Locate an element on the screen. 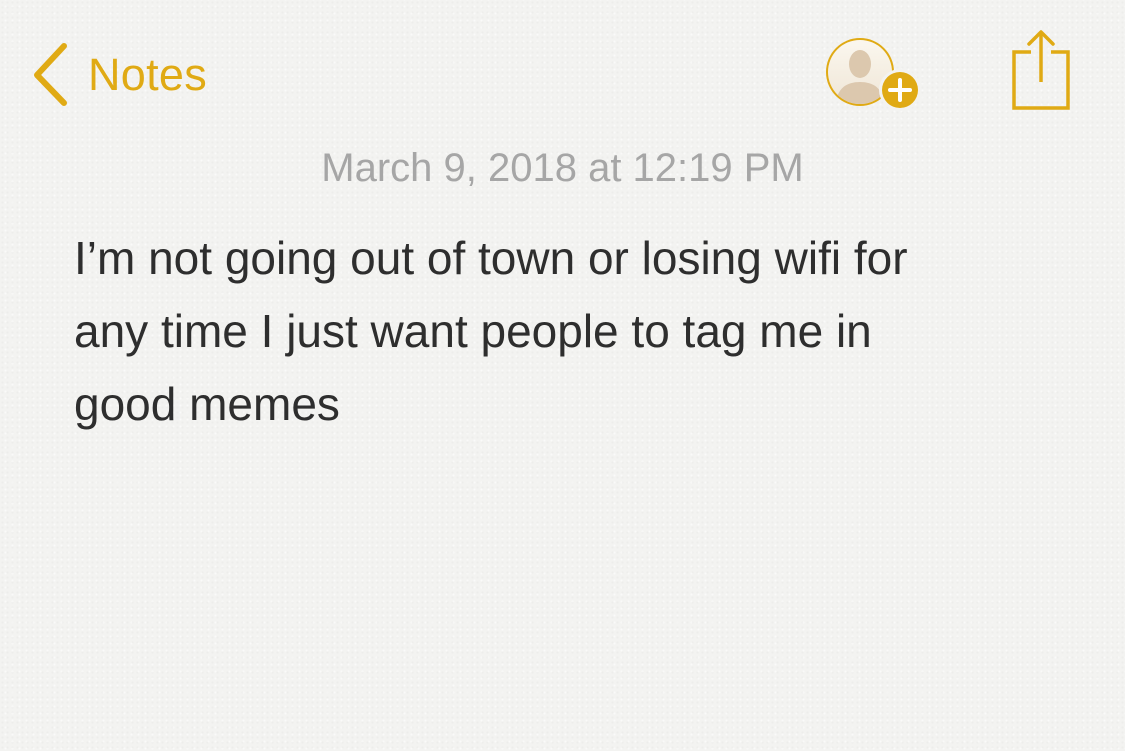 The height and width of the screenshot is (751, 1125). back-button: Notes is located at coordinates (118, 74).